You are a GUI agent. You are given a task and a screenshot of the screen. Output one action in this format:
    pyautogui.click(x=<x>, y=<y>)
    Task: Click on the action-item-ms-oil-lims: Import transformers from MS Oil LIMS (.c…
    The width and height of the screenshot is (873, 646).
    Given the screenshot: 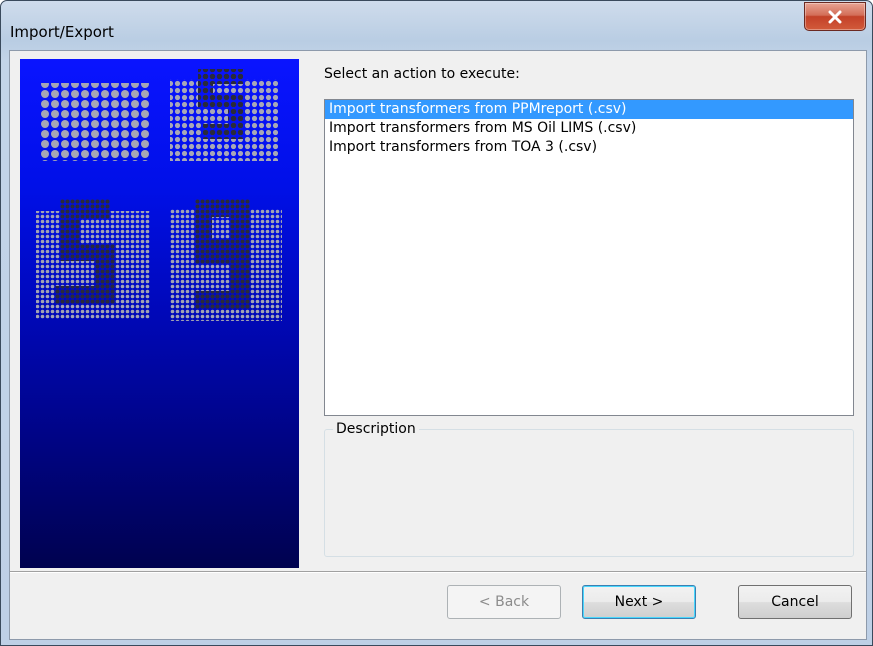 What is the action you would take?
    pyautogui.click(x=589, y=128)
    